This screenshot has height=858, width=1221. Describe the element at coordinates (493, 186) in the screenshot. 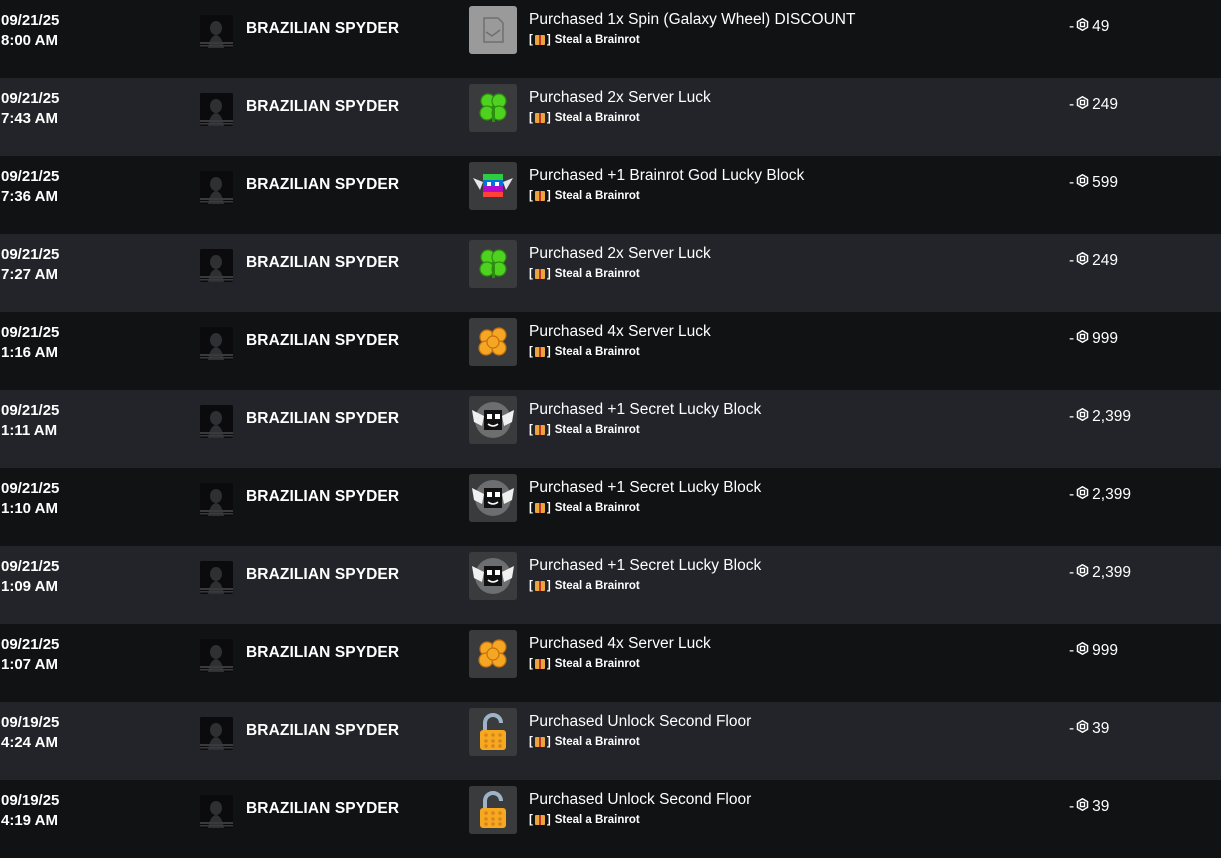

I see `rainbow-winged-block-icon` at that location.